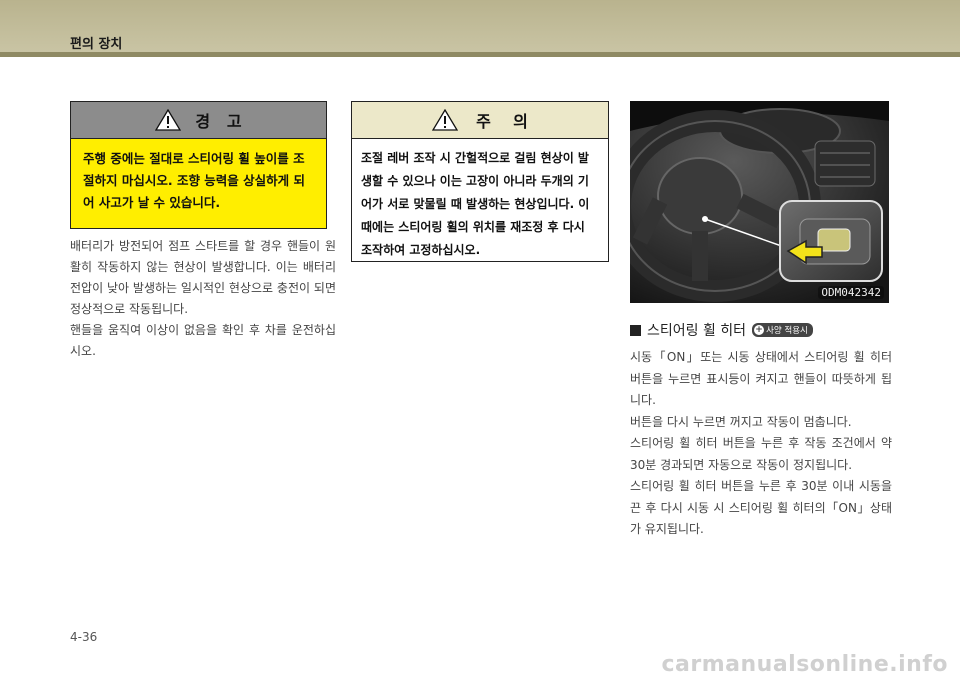  Describe the element at coordinates (203, 340) in the screenshot. I see `body-paragraph: 핸들을 움직여 이상이 없음을 확인 후 차를 운전하십시오.` at that location.